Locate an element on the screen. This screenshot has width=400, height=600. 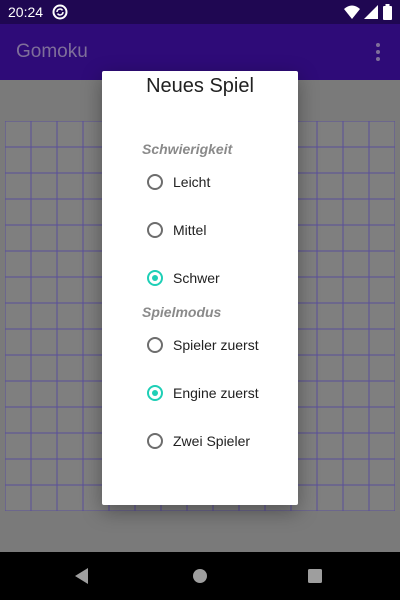
signal-icon is located at coordinates (371, 12).